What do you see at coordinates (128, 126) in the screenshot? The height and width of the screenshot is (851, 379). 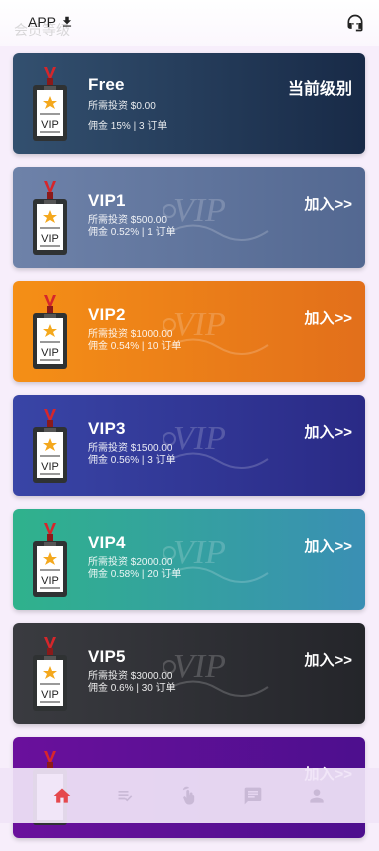 I see `level-commission: 佣金 15% | 3 订单` at bounding box center [128, 126].